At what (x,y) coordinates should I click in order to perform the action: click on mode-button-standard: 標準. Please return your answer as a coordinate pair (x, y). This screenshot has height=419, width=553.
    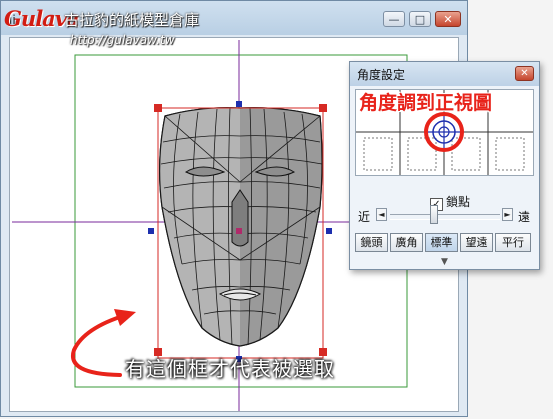
    Looking at the image, I should click on (441, 242).